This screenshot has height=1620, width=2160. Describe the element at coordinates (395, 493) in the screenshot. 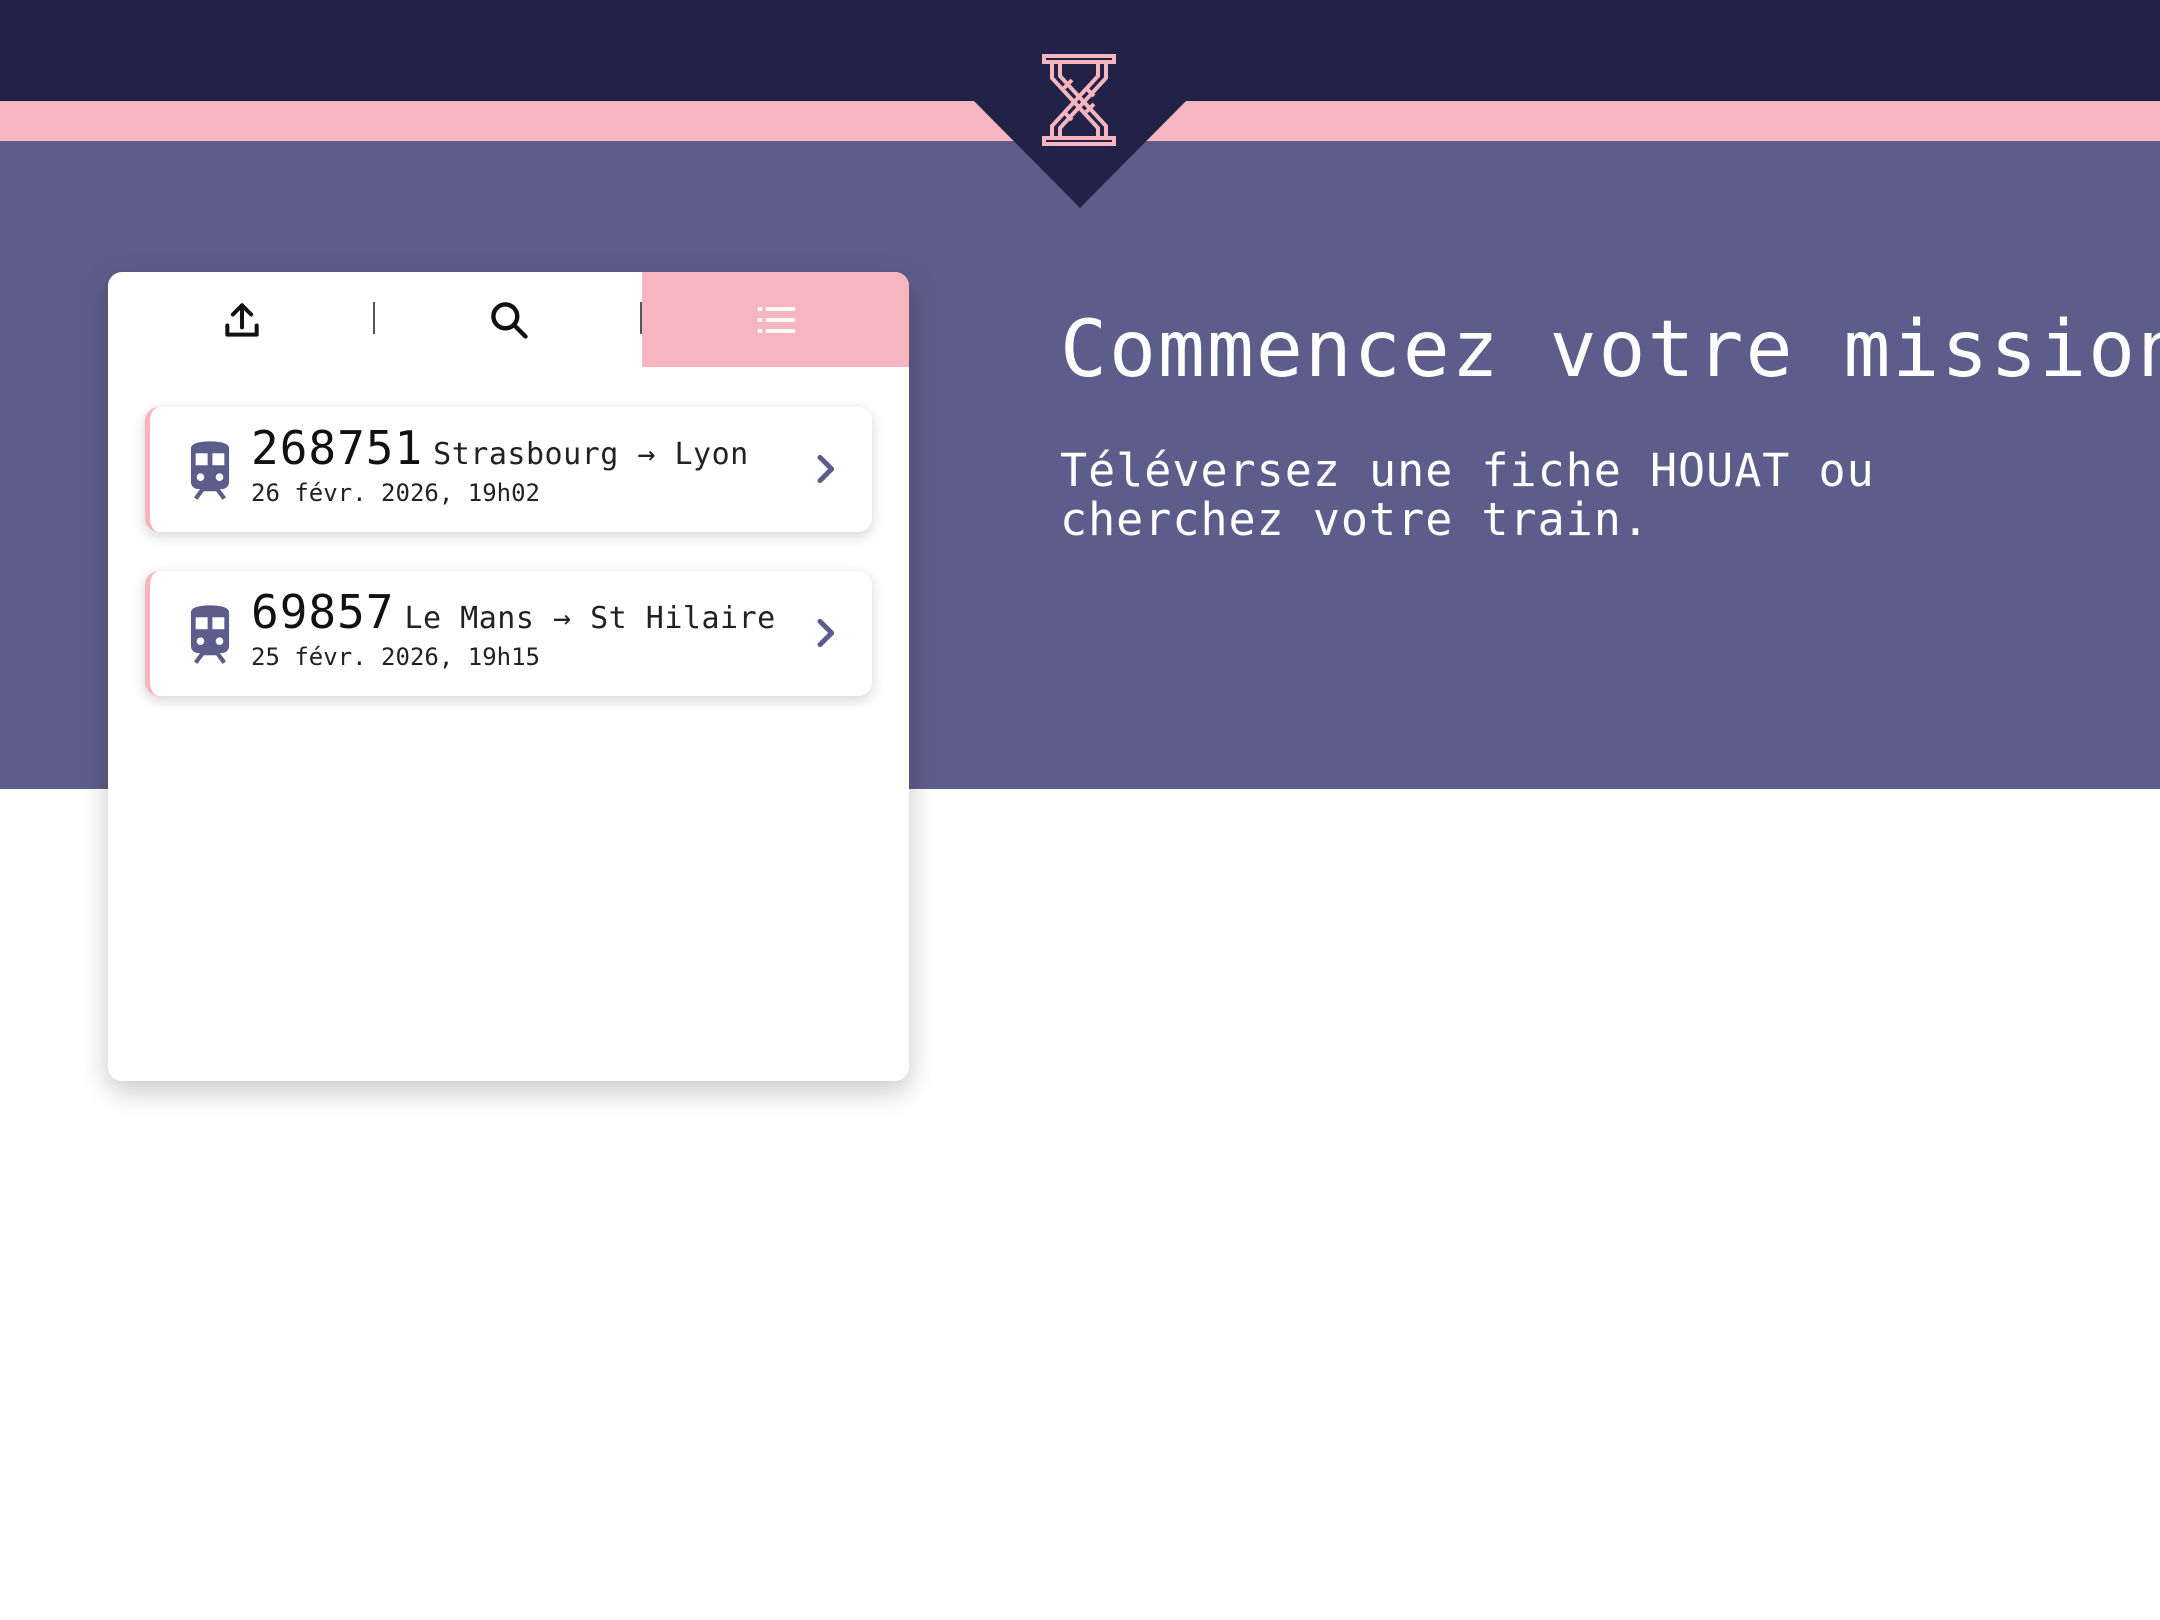

I see `train-date: 26 févr. 2026, 19h02` at that location.